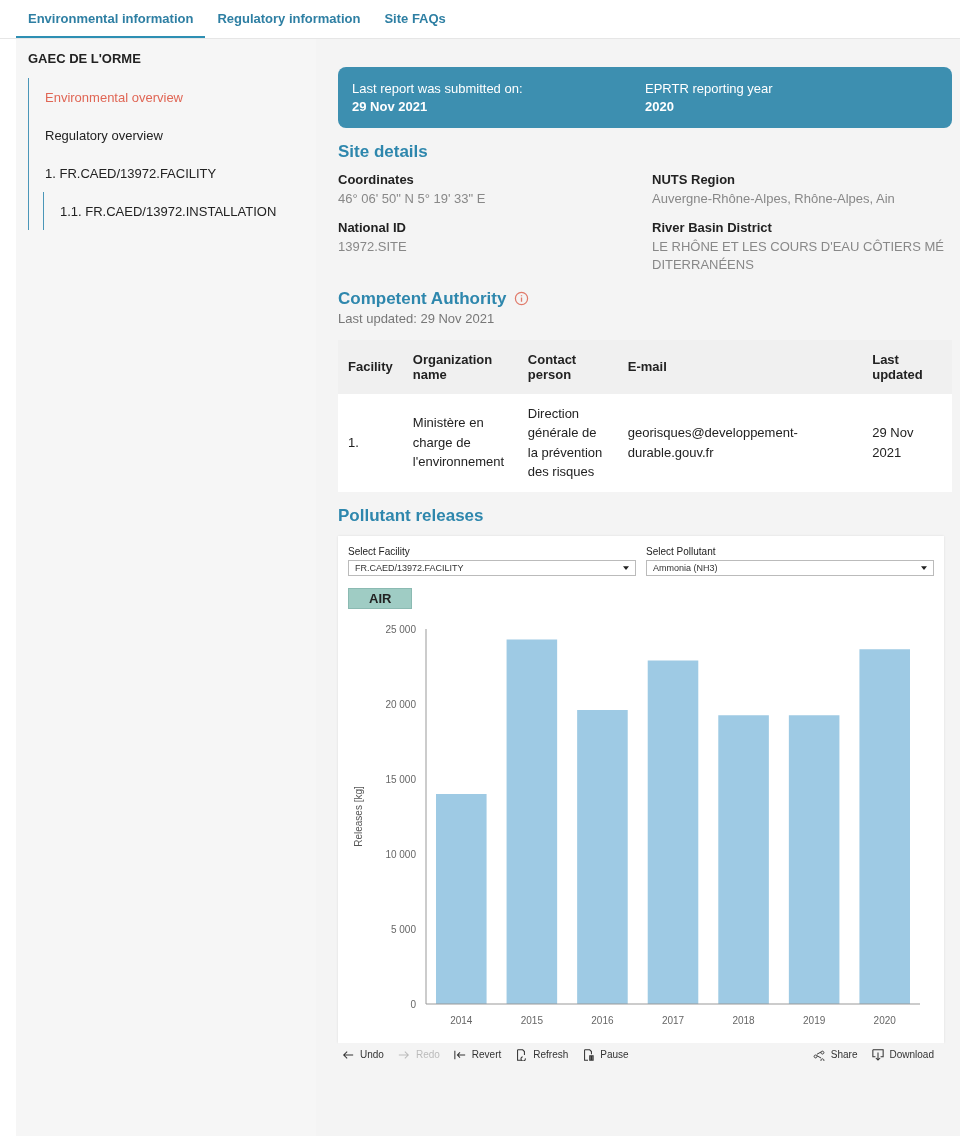 This screenshot has height=1136, width=960. Describe the element at coordinates (403, 929) in the screenshot. I see `tick-label: 5 000` at that location.